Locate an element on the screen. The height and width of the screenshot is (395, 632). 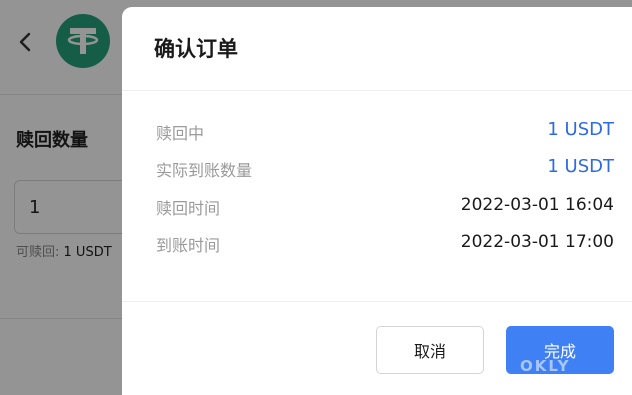
dialog-title-divider is located at coordinates (377, 90).